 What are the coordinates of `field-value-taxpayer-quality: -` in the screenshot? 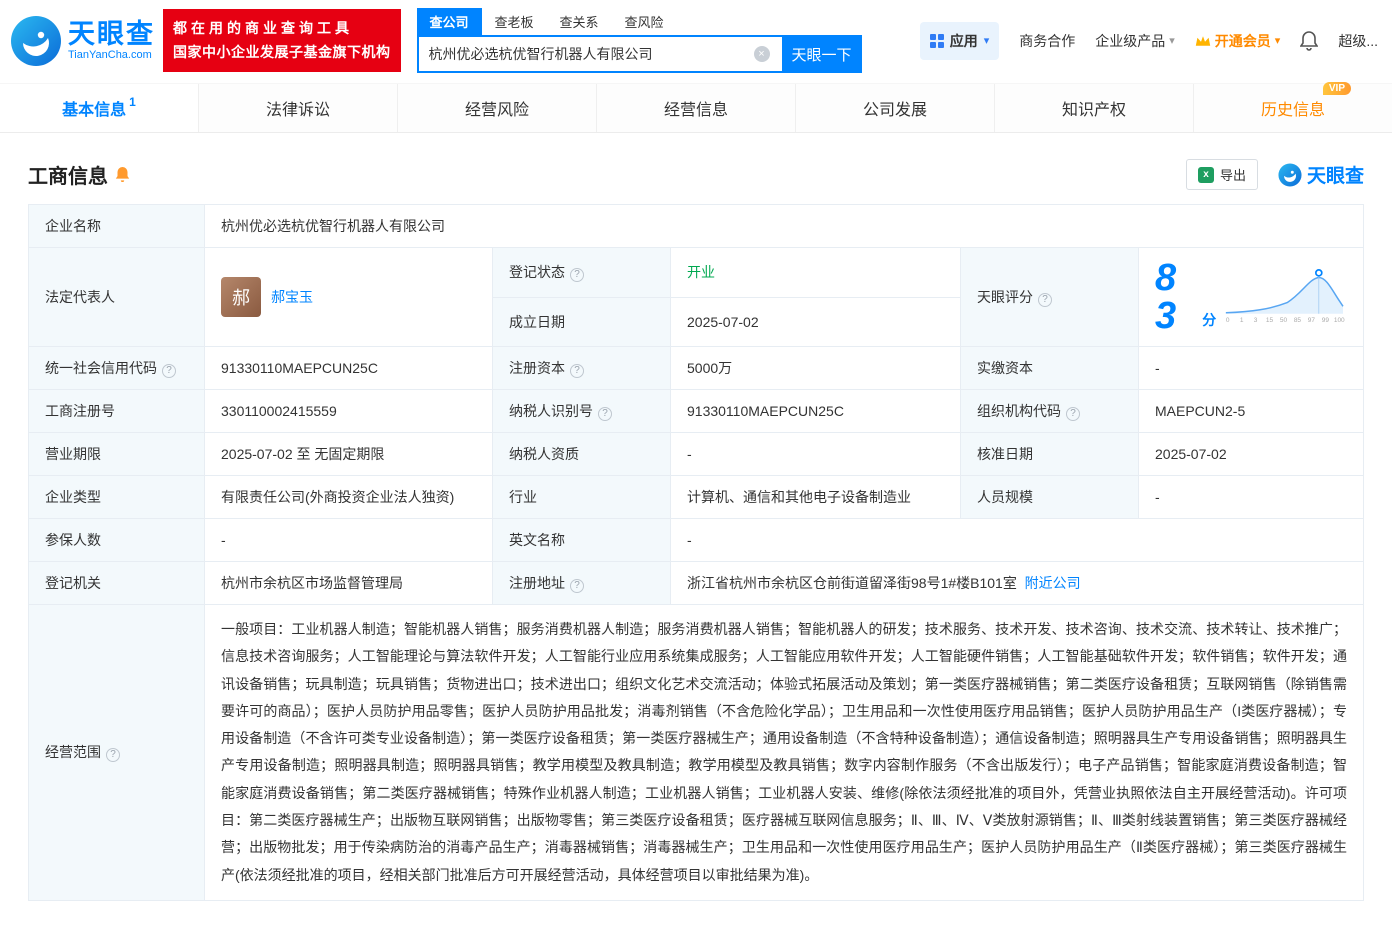 It's located at (815, 454).